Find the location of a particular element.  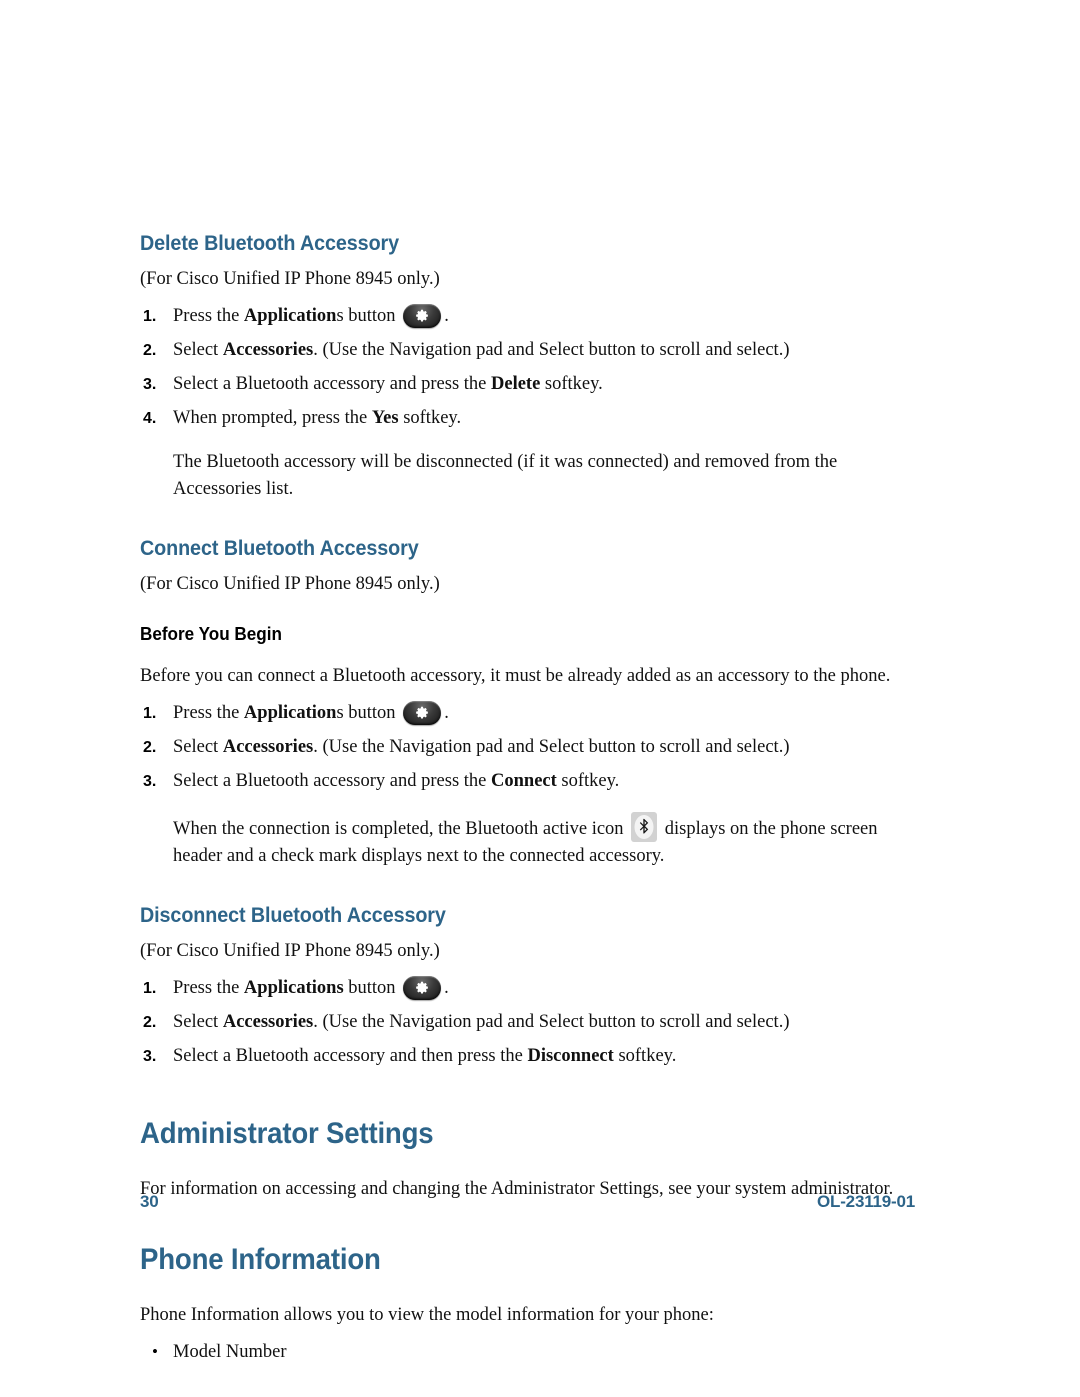

document-id: OL-23119-01 is located at coordinates (866, 1201).